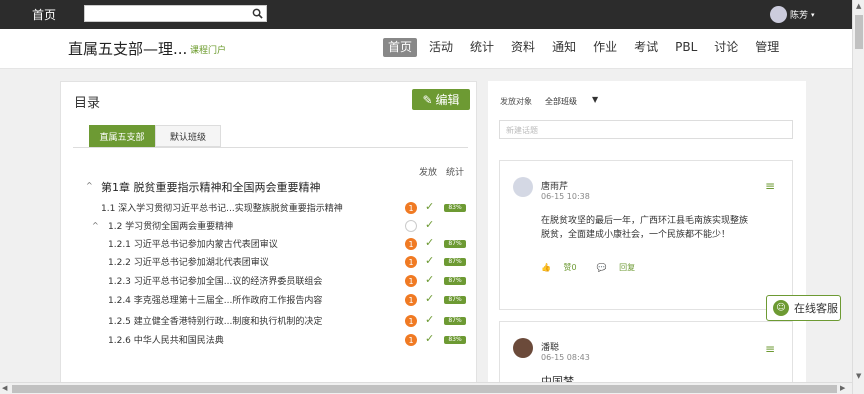  Describe the element at coordinates (523, 47) in the screenshot. I see `nav-materials: 资料` at that location.